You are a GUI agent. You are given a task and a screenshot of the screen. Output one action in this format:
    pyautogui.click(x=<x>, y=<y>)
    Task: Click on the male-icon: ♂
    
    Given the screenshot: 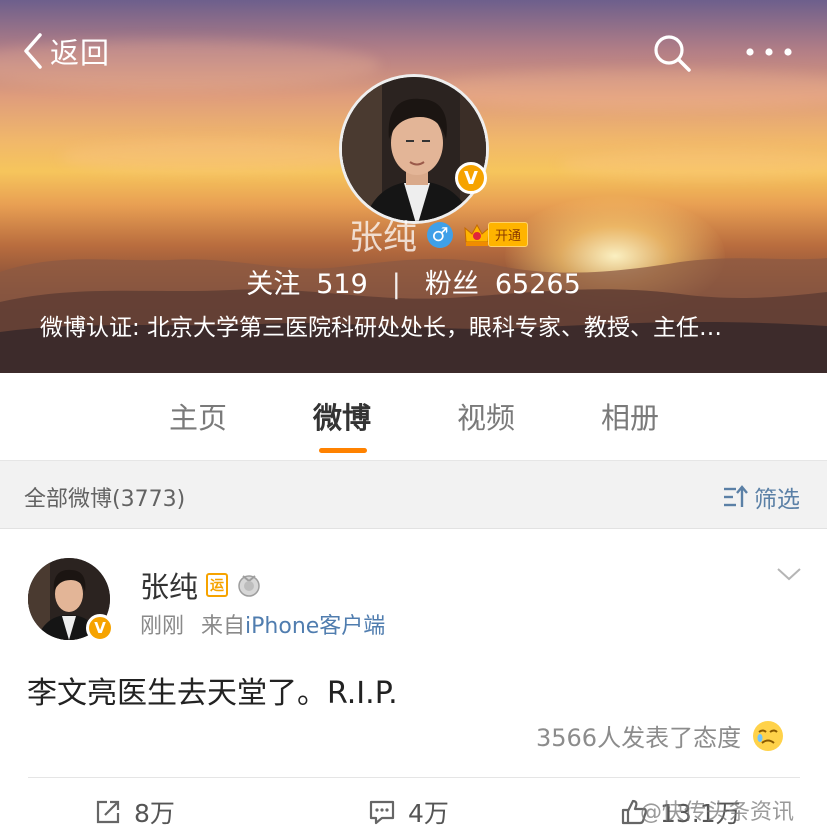 What is the action you would take?
    pyautogui.click(x=439, y=234)
    